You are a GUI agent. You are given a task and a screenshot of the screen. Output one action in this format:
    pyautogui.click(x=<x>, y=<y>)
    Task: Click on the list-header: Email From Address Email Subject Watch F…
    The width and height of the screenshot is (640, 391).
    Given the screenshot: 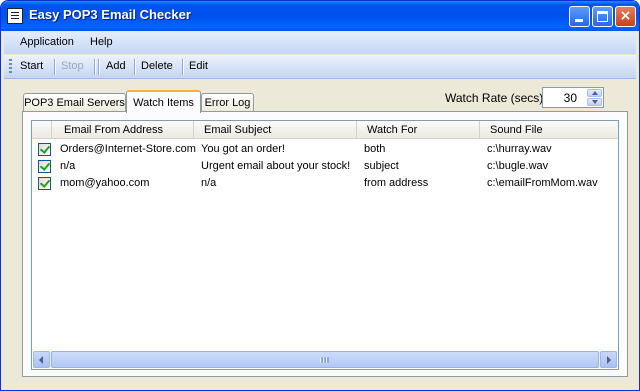 What is the action you would take?
    pyautogui.click(x=325, y=130)
    